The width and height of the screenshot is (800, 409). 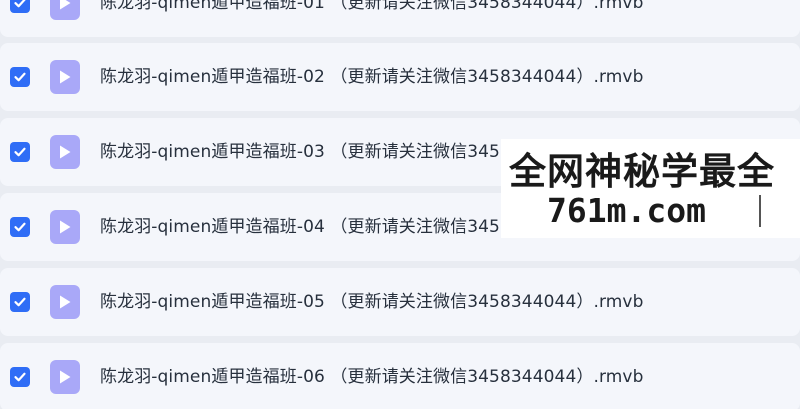 I want to click on watermark-divider, so click(x=760, y=211).